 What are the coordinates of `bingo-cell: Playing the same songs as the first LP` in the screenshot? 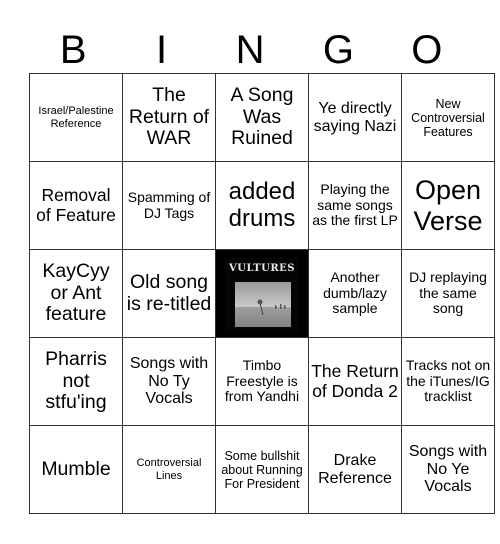 It's located at (355, 205).